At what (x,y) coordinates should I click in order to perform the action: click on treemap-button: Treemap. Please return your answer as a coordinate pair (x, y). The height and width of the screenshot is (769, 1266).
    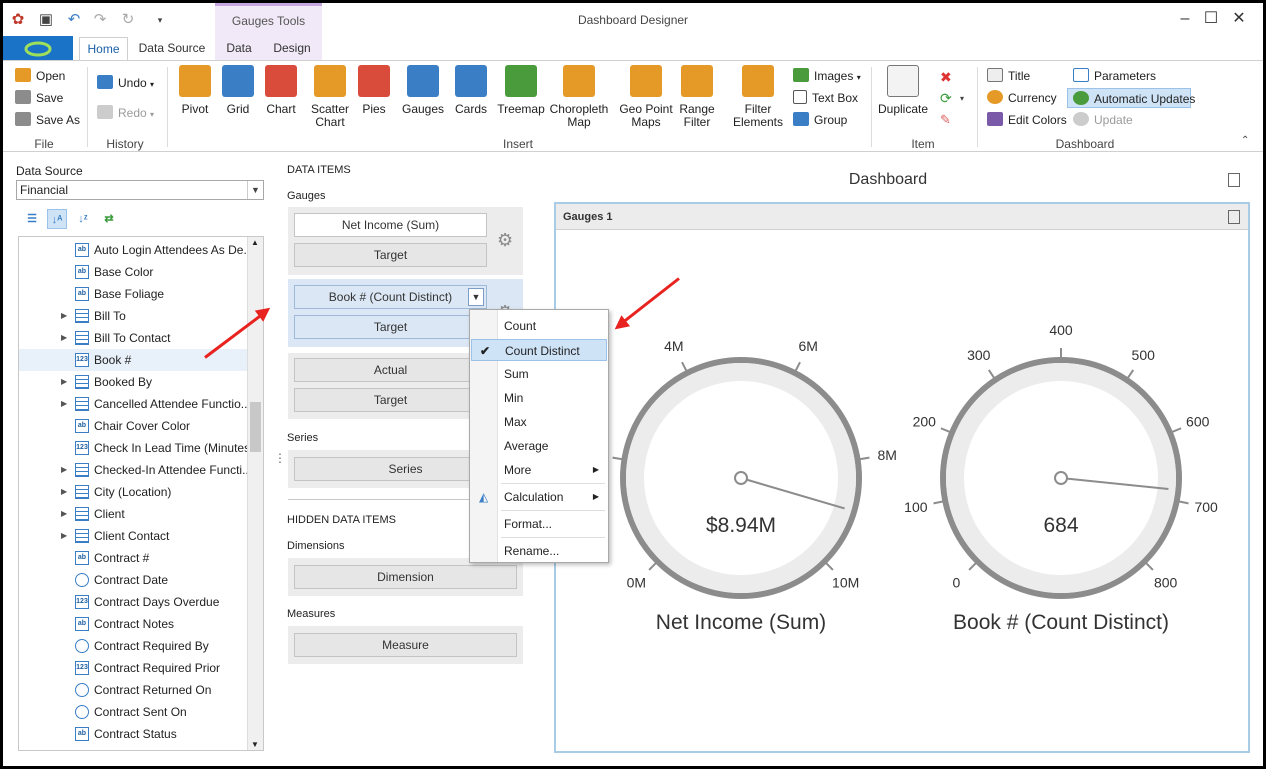
    Looking at the image, I should click on (521, 90).